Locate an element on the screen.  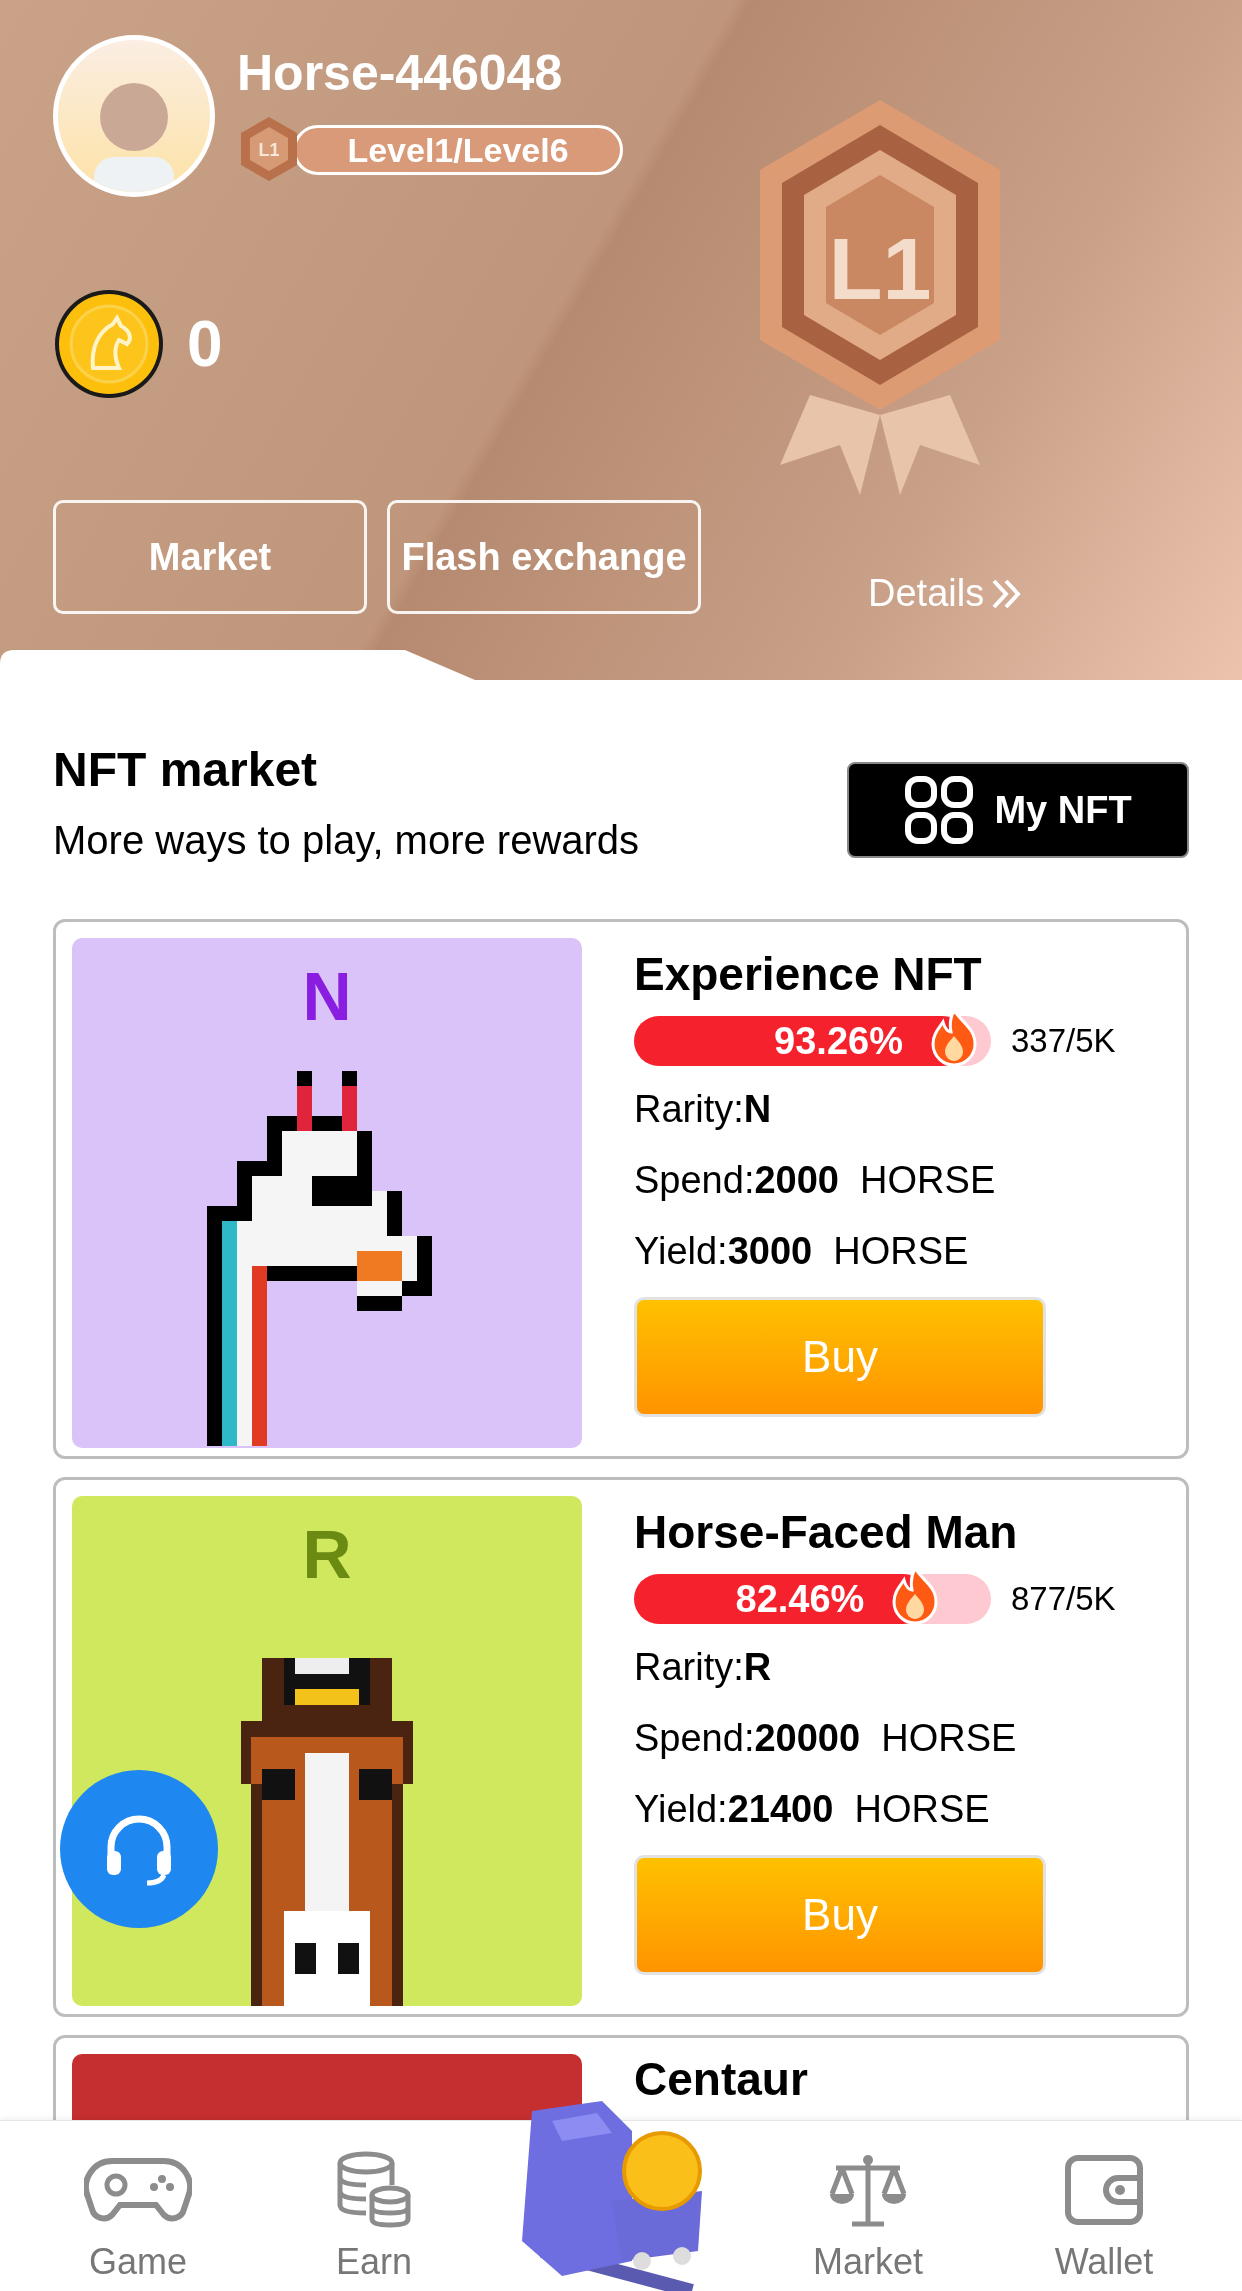
grid-icon is located at coordinates (939, 810).